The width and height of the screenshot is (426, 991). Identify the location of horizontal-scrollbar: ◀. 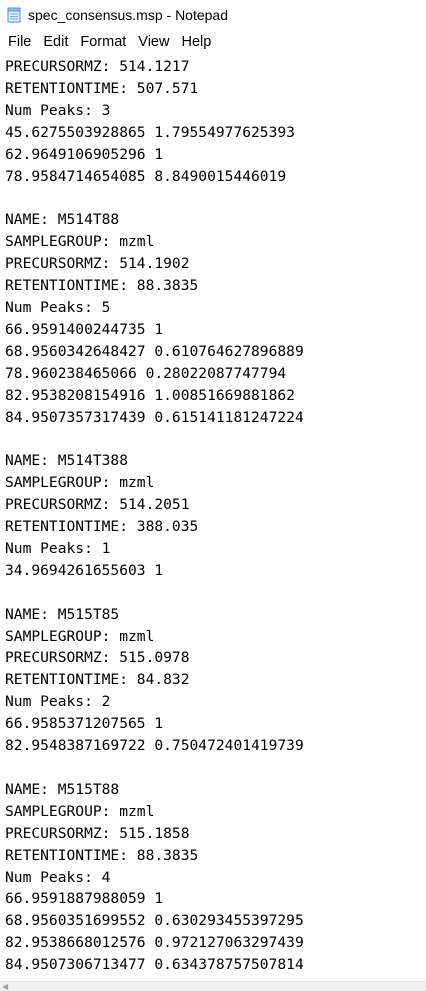
(213, 986).